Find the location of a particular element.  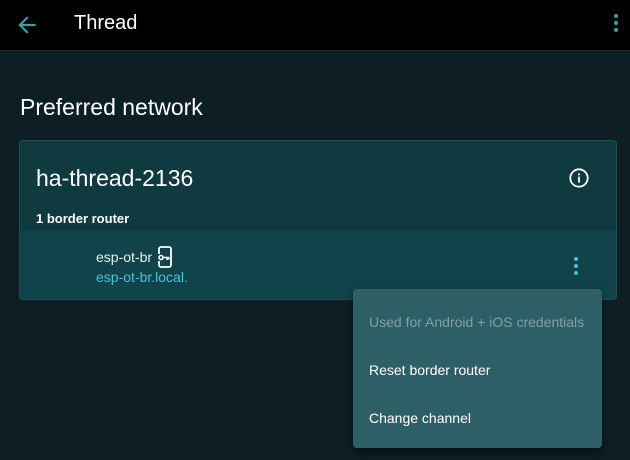

device-key-icon is located at coordinates (165, 257).